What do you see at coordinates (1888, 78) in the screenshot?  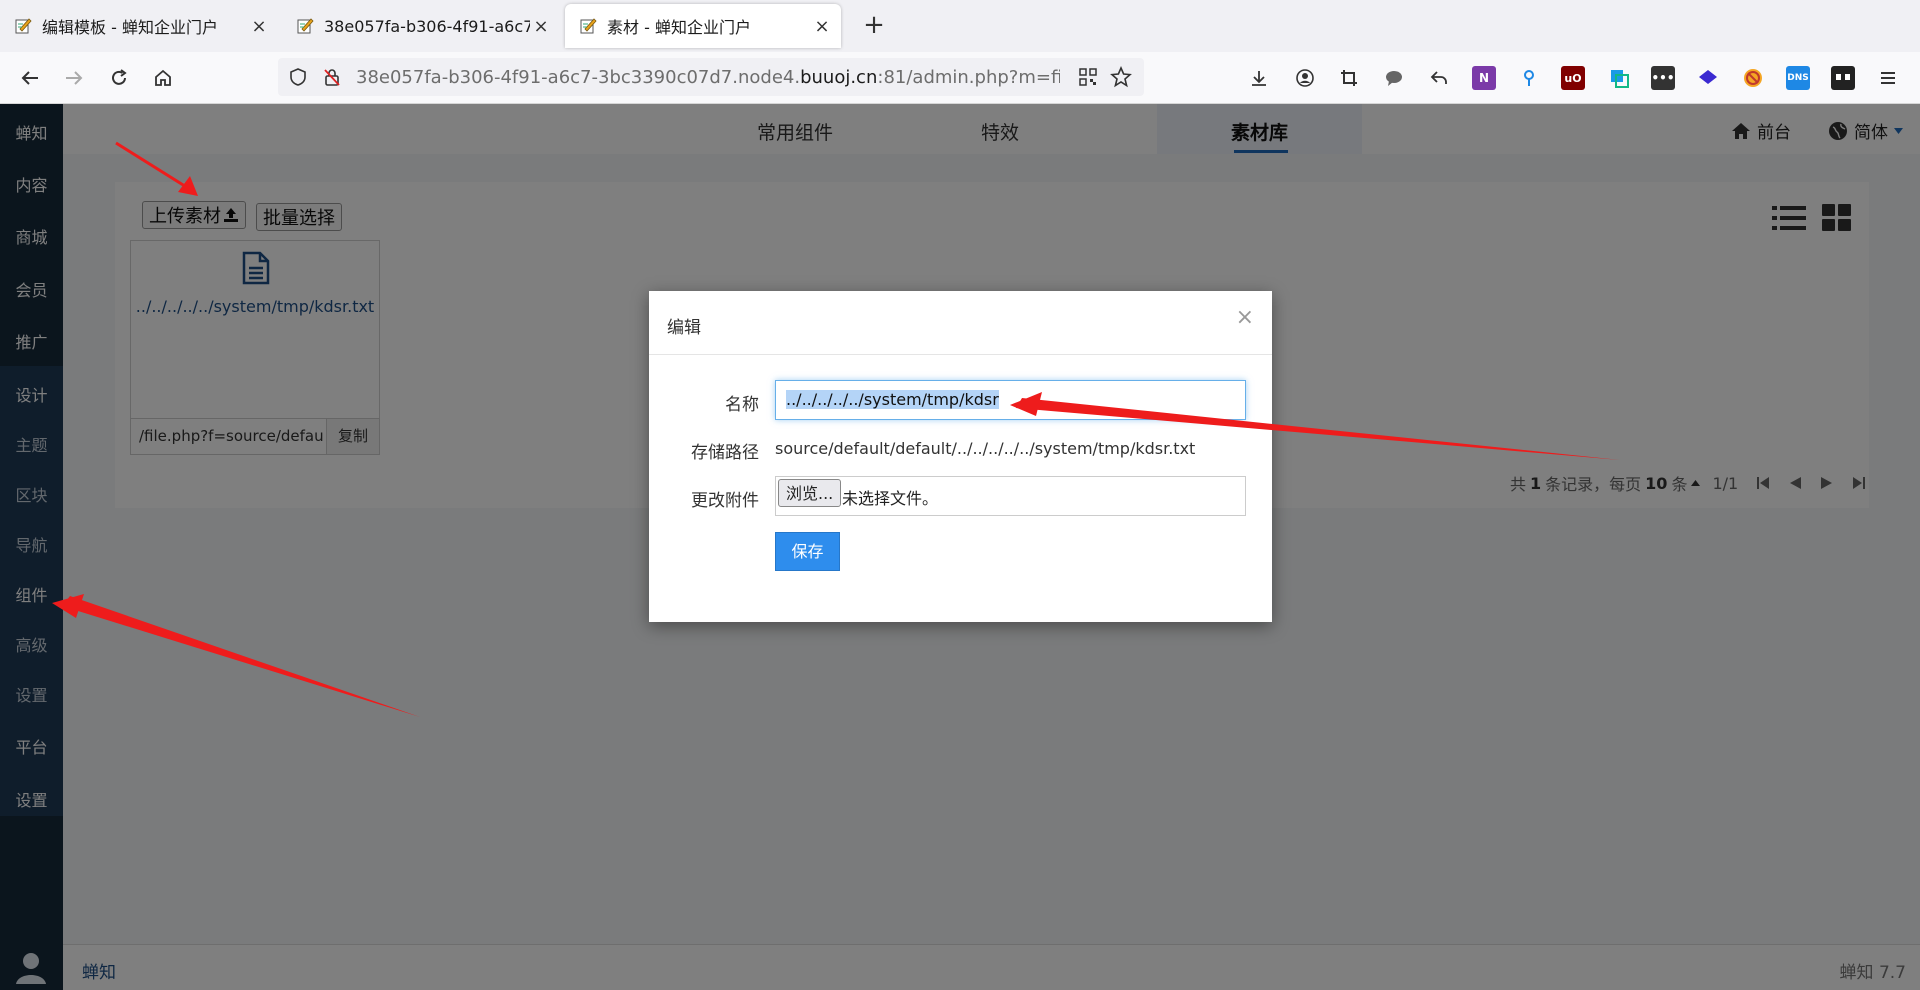 I see `menu-icon` at bounding box center [1888, 78].